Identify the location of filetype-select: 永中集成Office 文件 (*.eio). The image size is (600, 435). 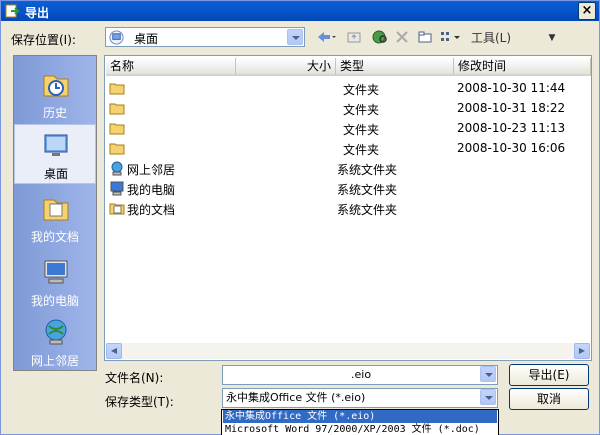
(360, 398).